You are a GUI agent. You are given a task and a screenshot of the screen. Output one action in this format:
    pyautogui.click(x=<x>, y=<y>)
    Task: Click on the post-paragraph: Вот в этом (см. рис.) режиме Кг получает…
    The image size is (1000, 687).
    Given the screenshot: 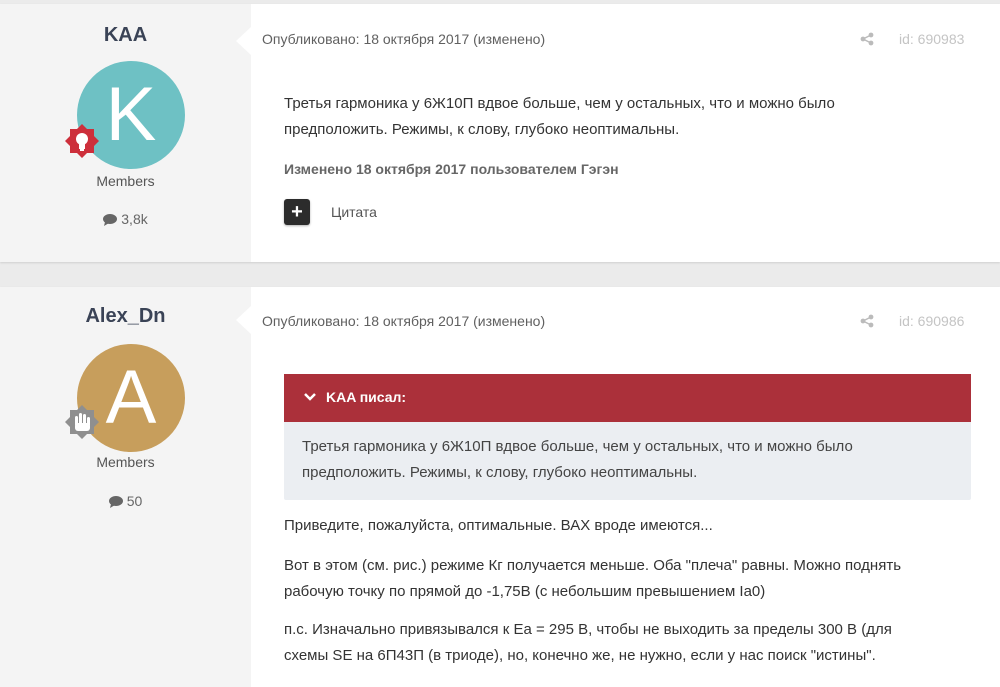 What is the action you would take?
    pyautogui.click(x=592, y=579)
    